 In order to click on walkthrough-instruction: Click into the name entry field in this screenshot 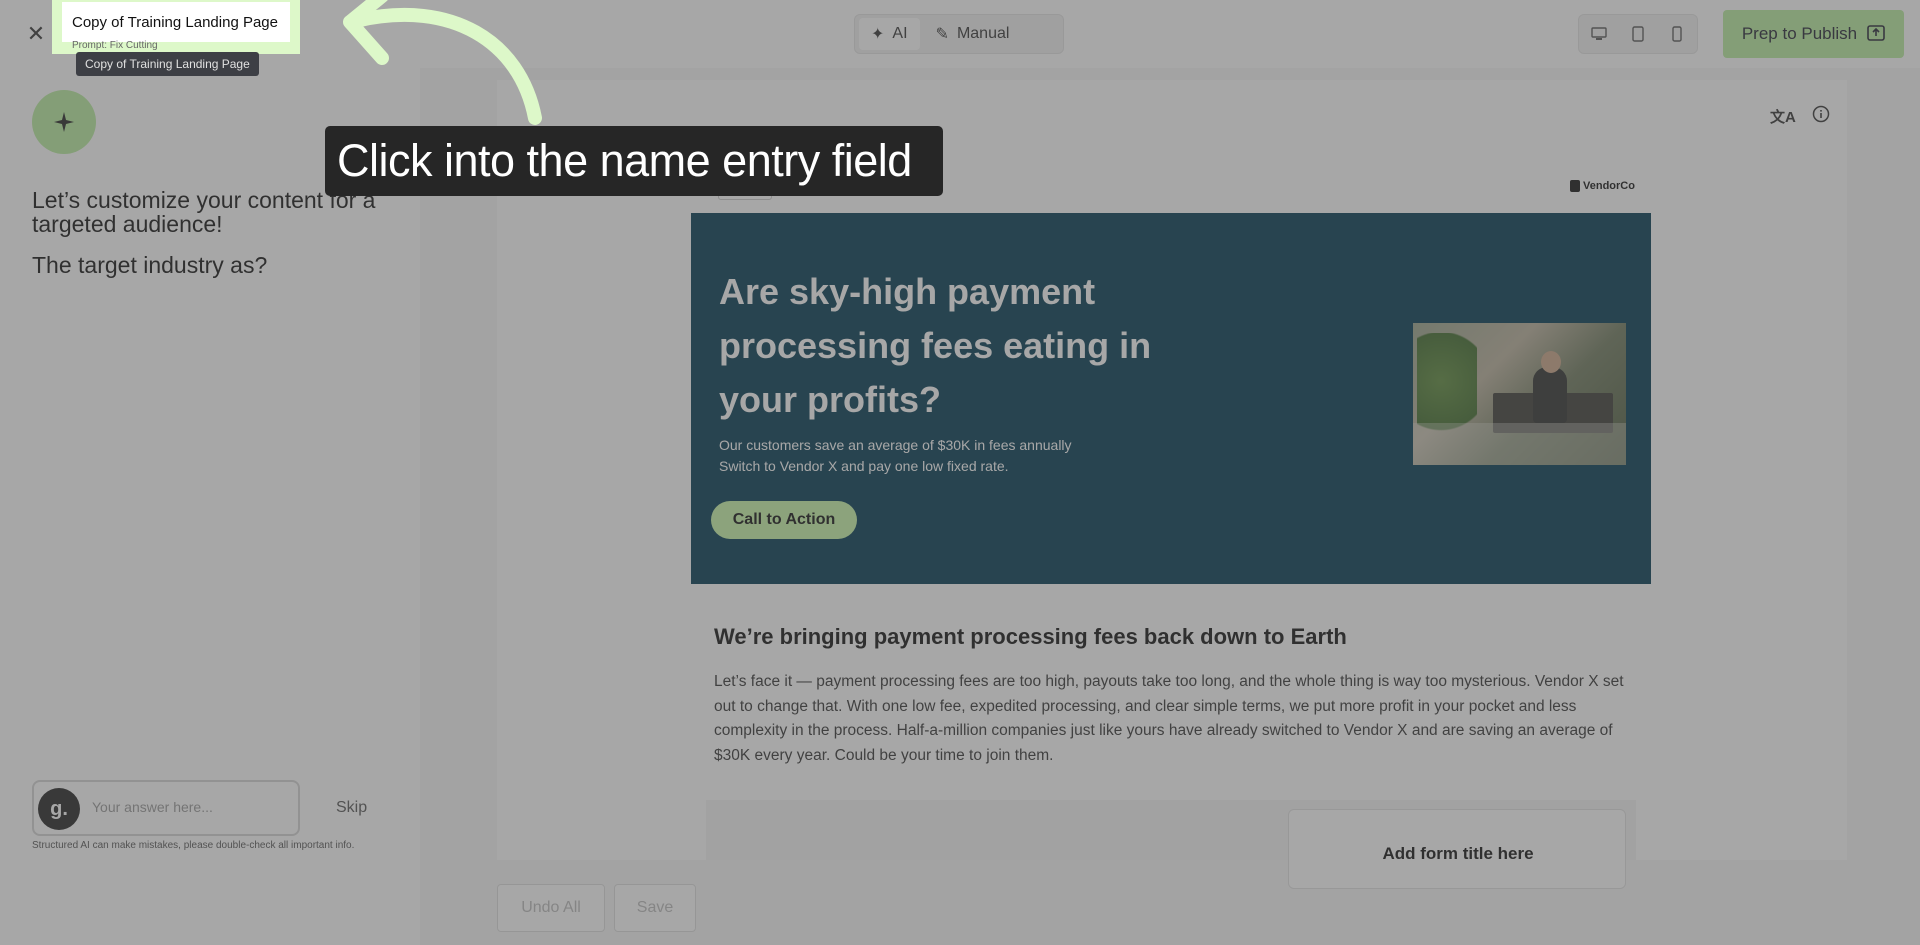, I will do `click(624, 160)`.